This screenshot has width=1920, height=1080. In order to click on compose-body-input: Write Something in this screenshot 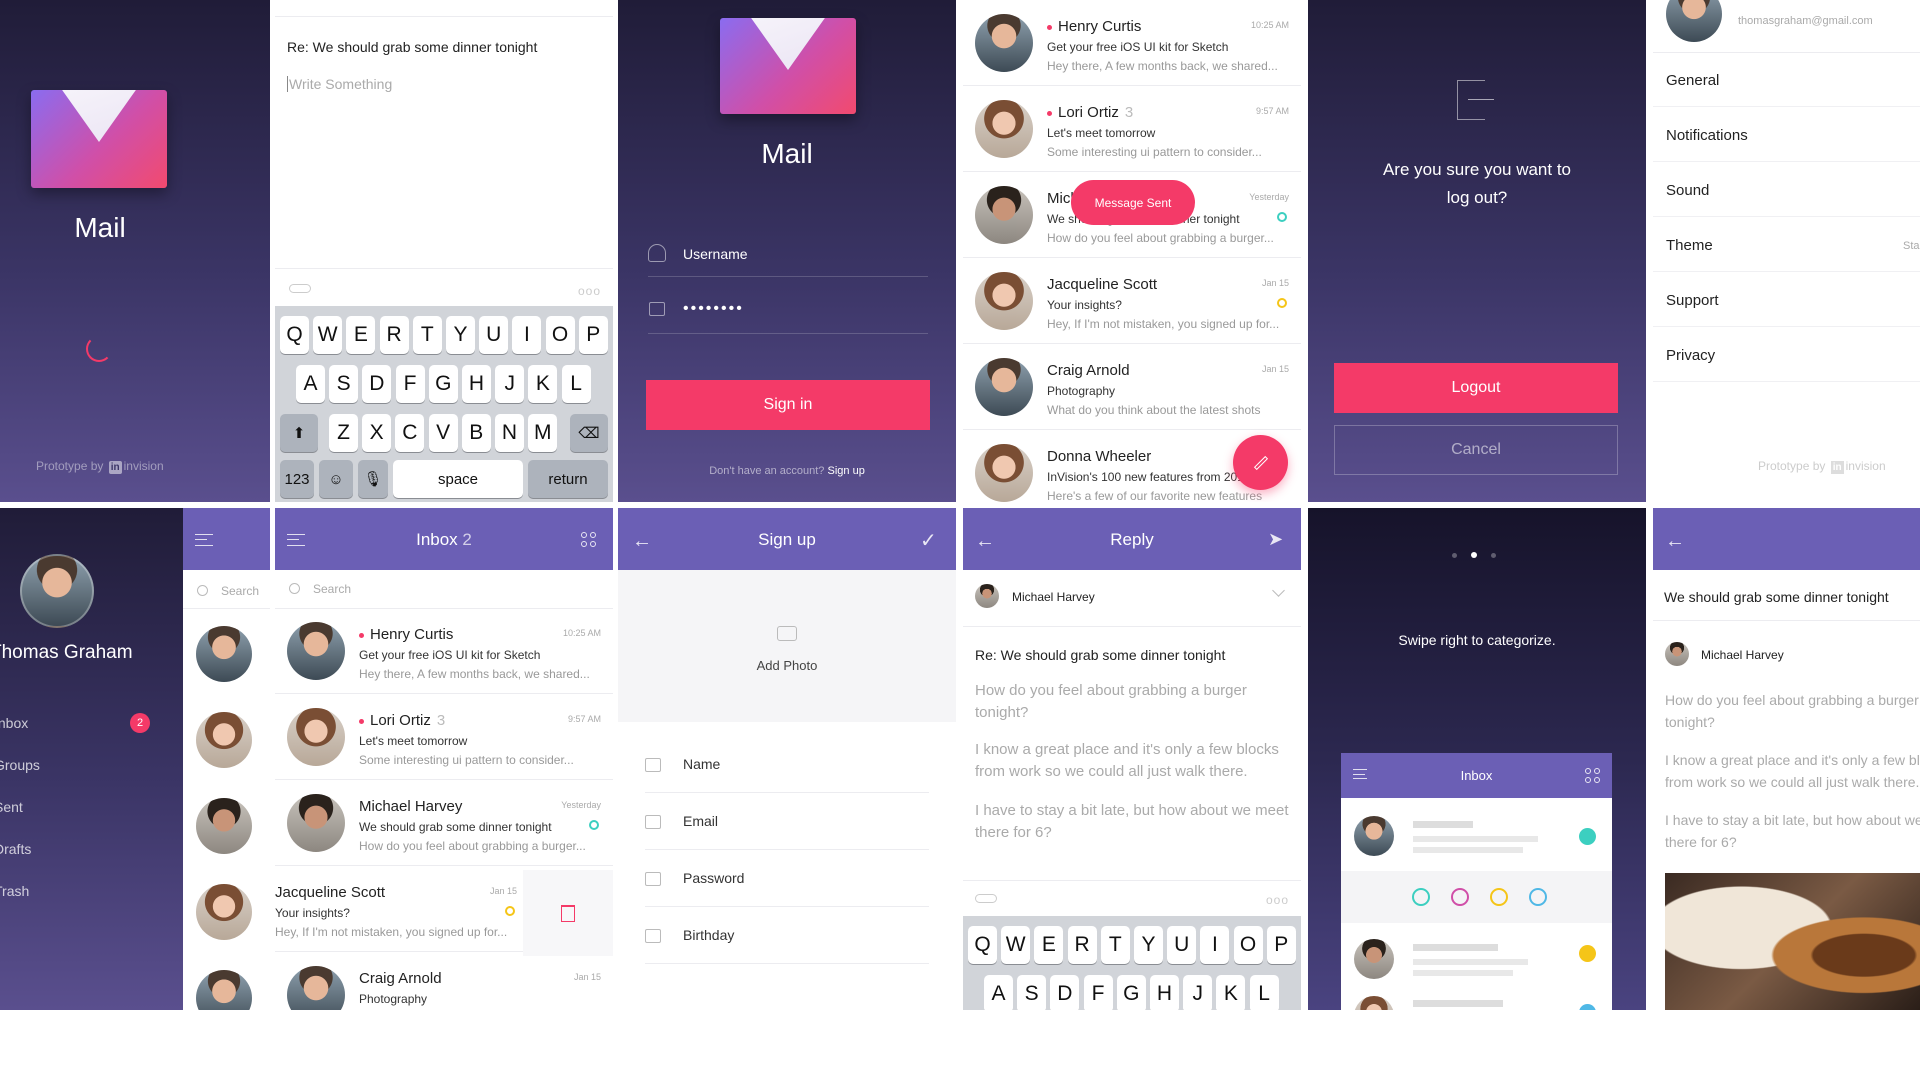, I will do `click(339, 84)`.